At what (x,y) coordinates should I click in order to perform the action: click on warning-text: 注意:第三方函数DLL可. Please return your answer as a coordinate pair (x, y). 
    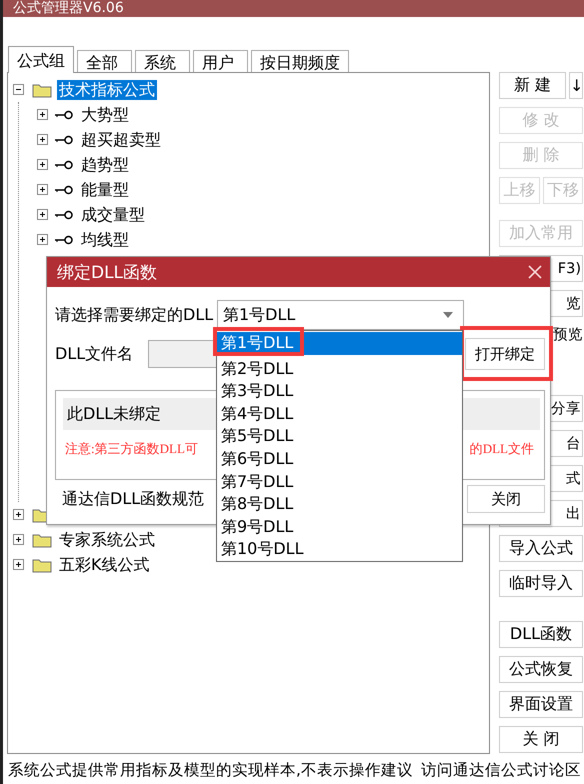
    Looking at the image, I should click on (131, 449).